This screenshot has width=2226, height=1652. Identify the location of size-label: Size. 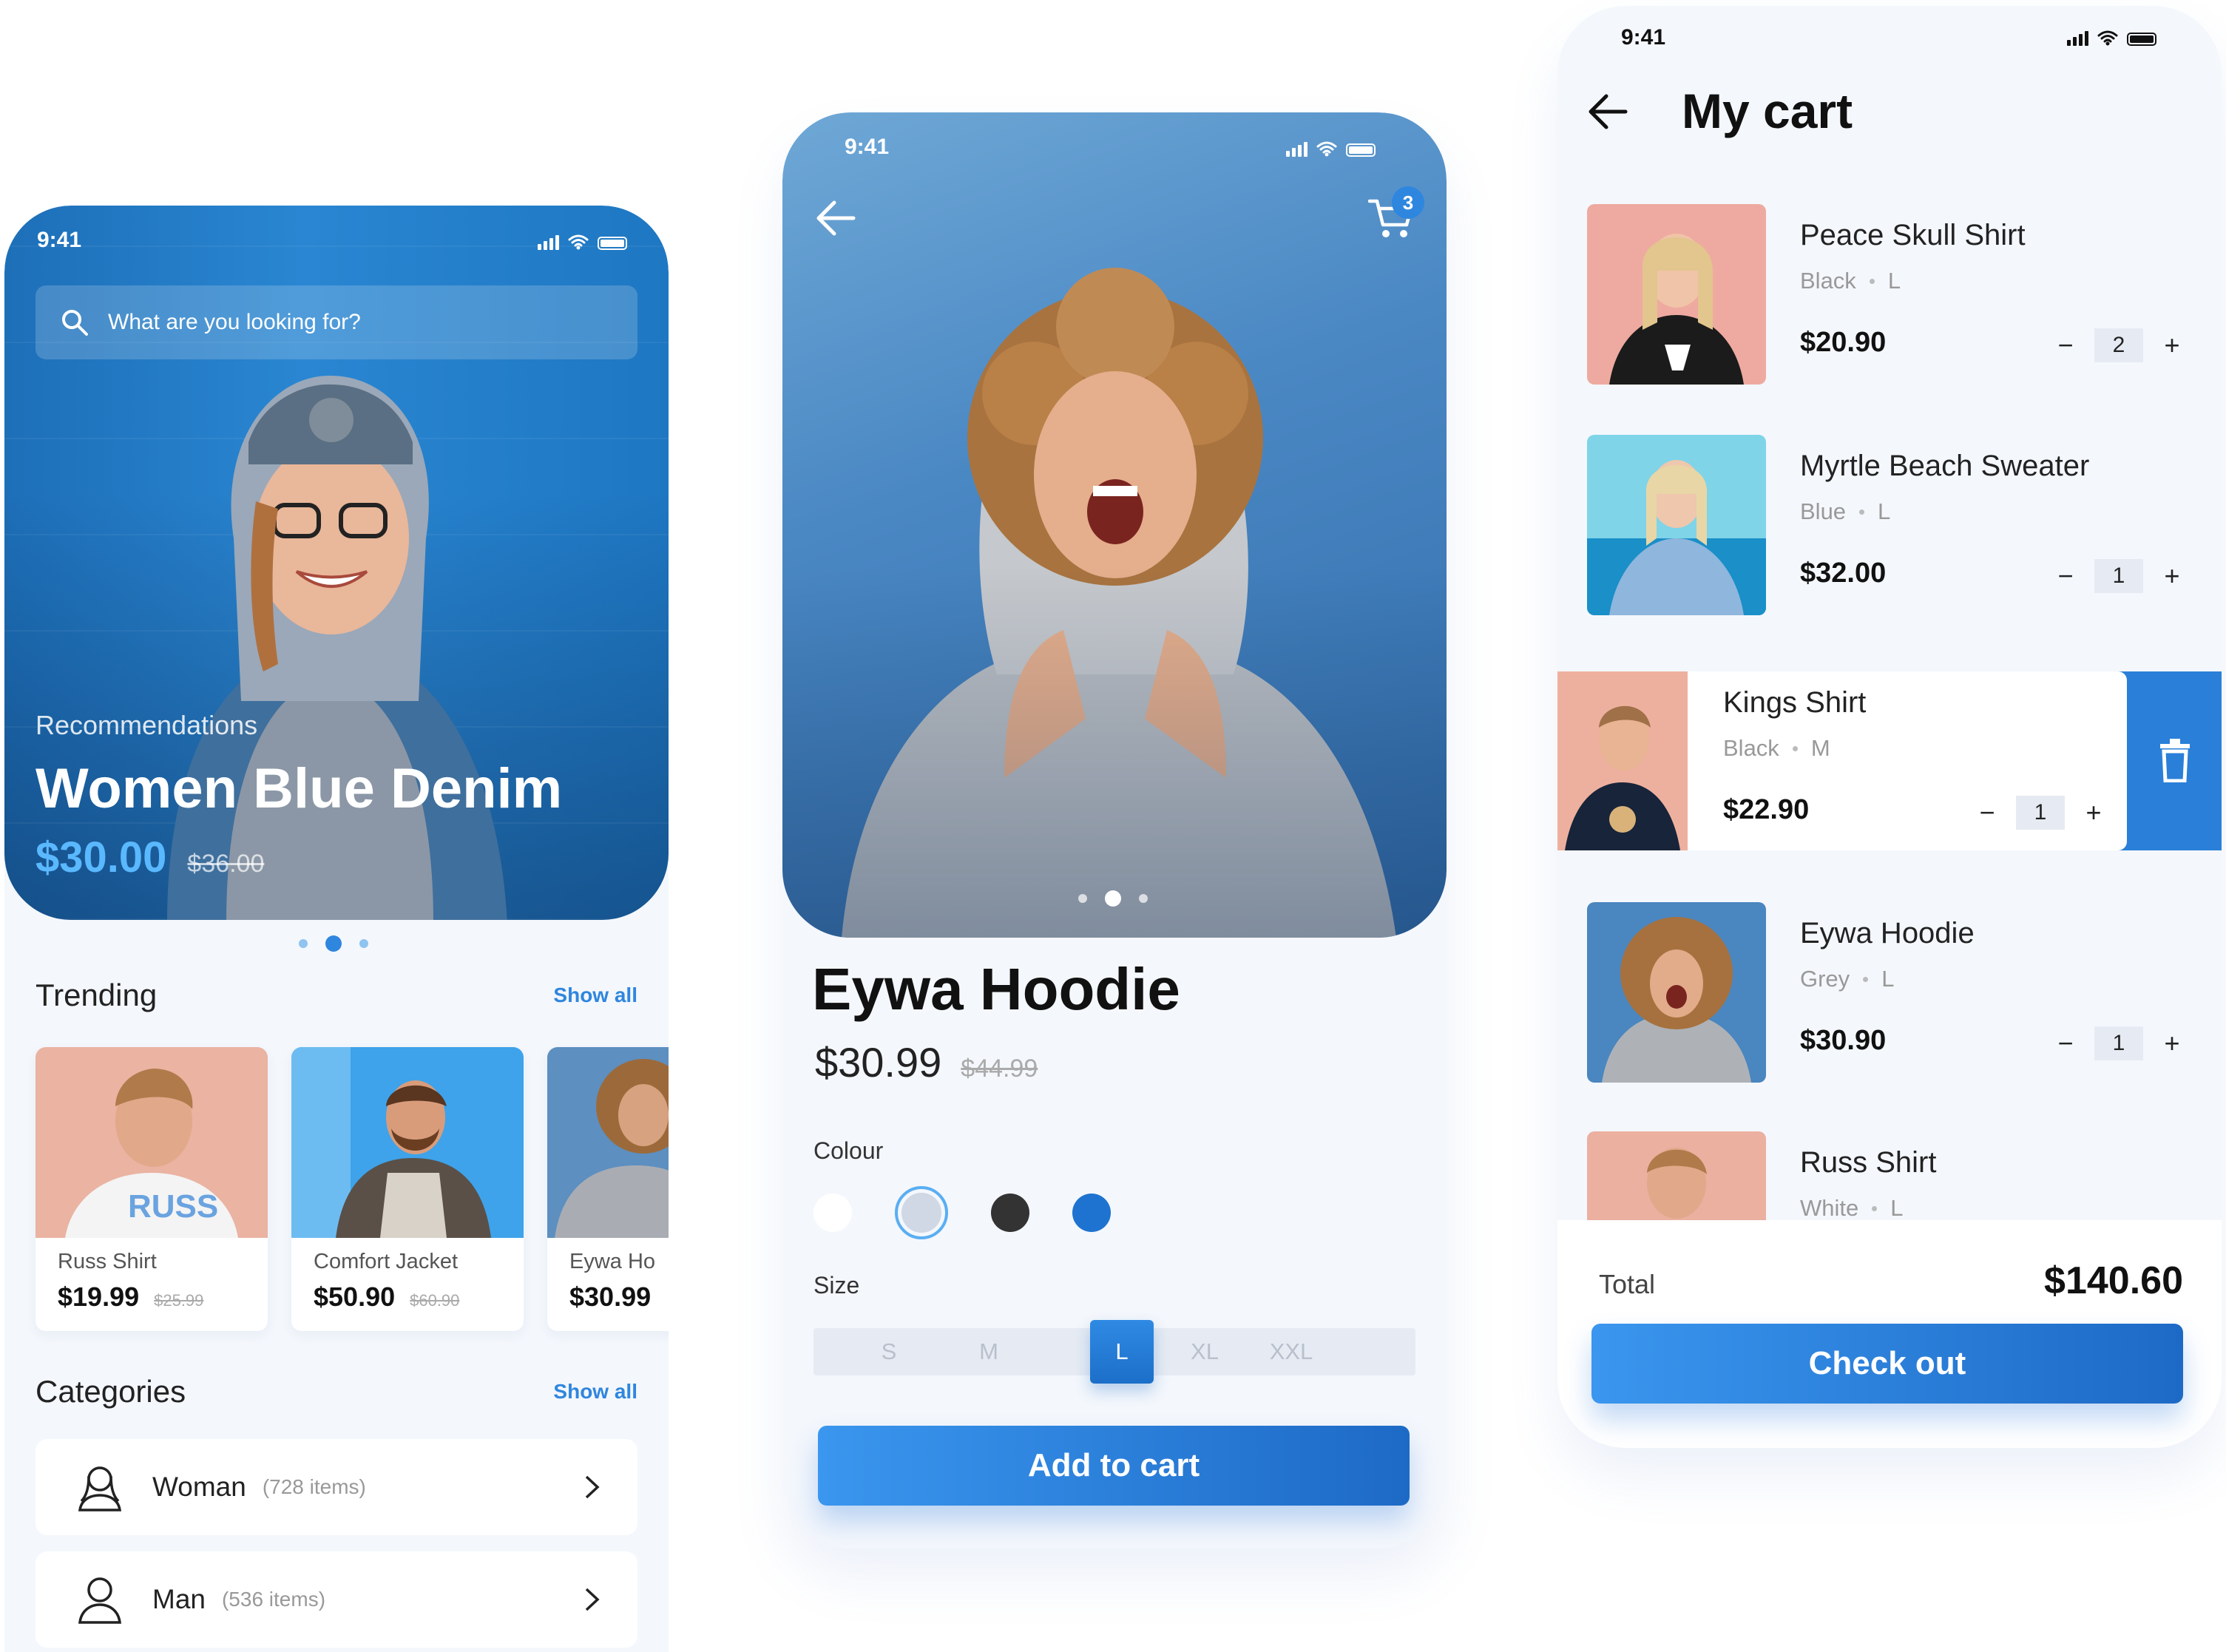
(836, 1285).